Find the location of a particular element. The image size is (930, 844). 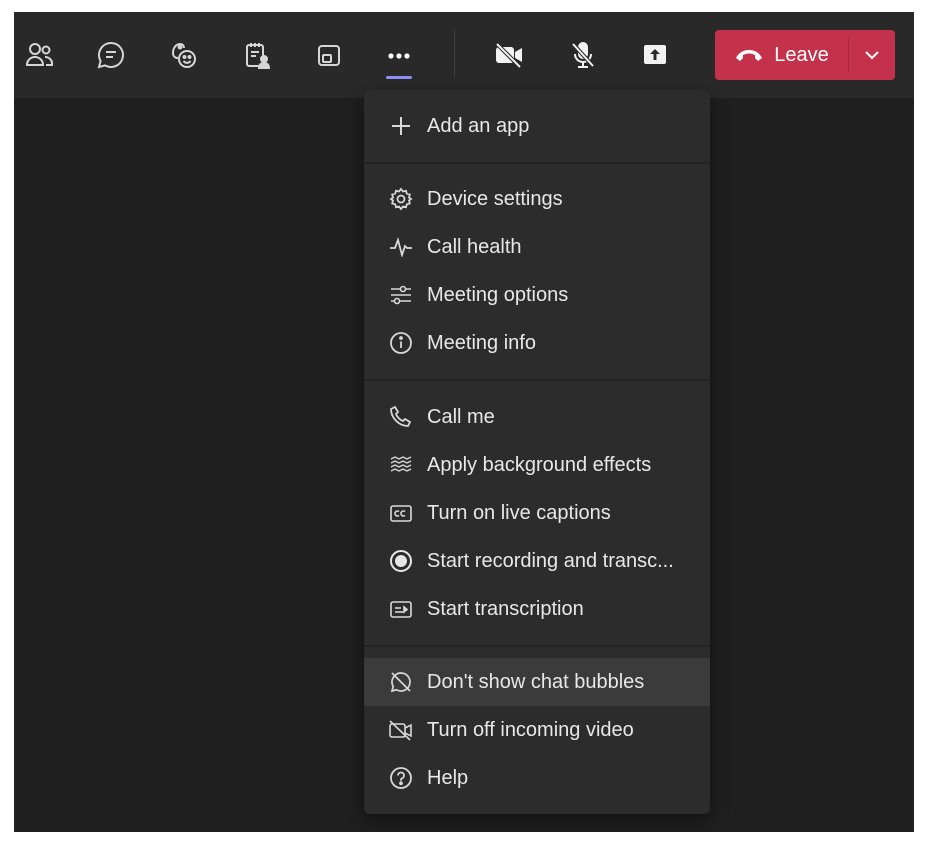

mic-off-icon is located at coordinates (583, 55).